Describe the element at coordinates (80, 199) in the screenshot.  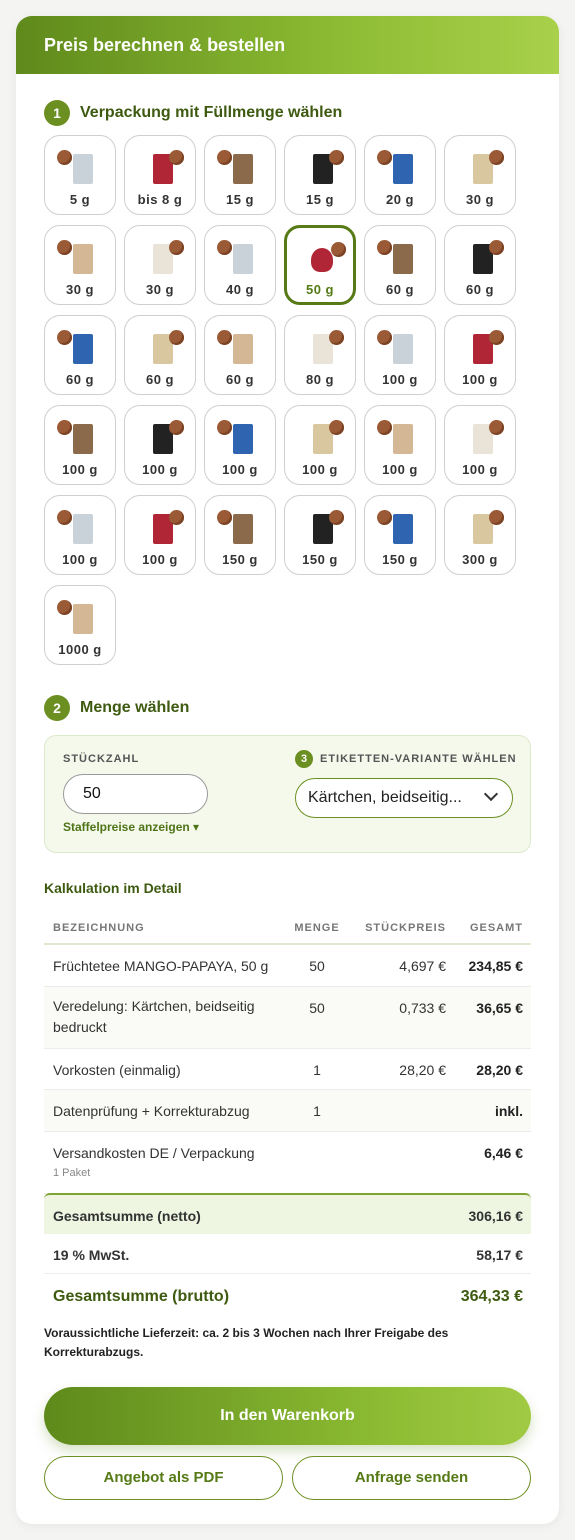
I see `packaging-fill-label: 5 g` at that location.